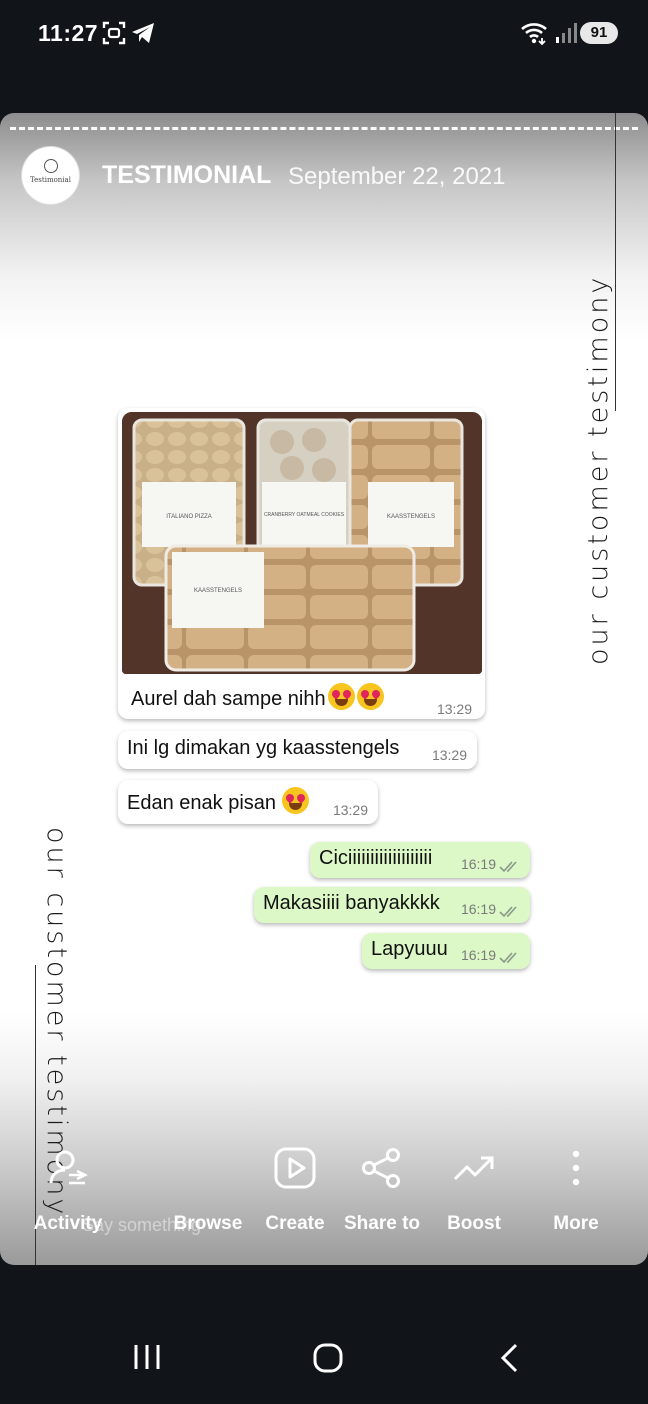 Image resolution: width=648 pixels, height=1404 pixels. What do you see at coordinates (576, 1168) in the screenshot?
I see `more-icon` at bounding box center [576, 1168].